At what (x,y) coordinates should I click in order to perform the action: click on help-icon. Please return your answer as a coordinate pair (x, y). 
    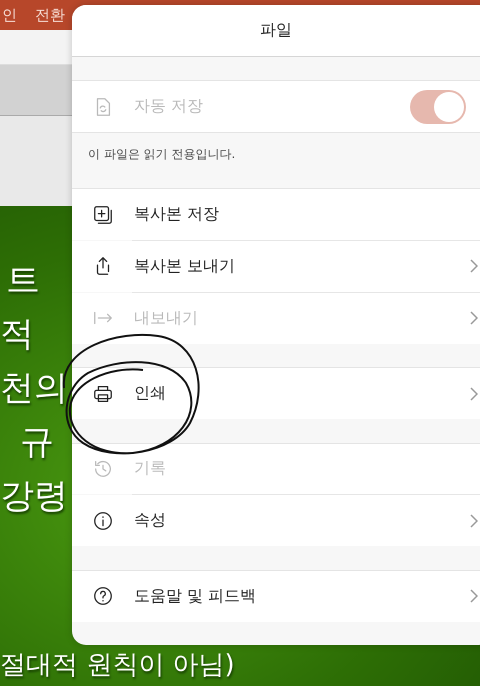
    Looking at the image, I should click on (103, 596).